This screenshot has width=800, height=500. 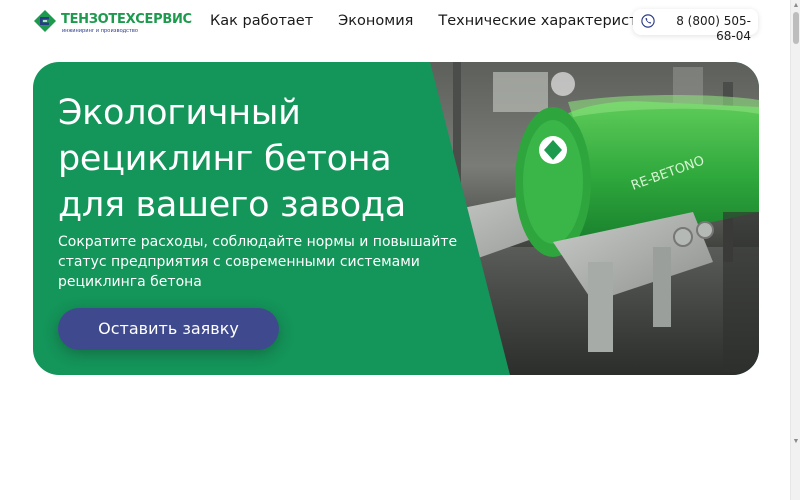 What do you see at coordinates (551, 21) in the screenshot?
I see `nav-item-specs: Технические характеристики` at bounding box center [551, 21].